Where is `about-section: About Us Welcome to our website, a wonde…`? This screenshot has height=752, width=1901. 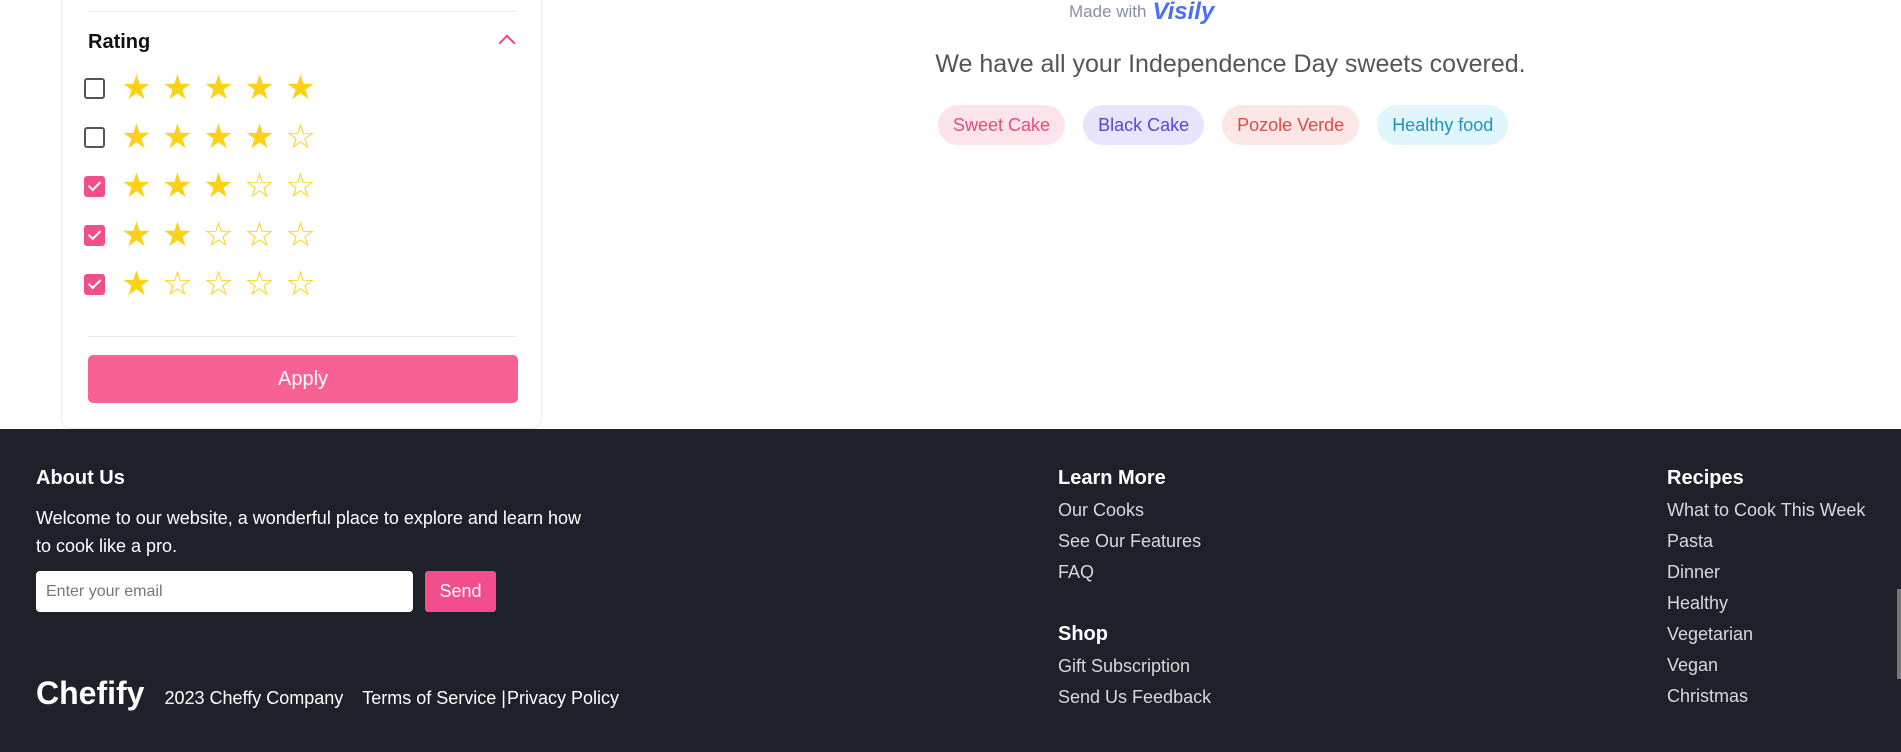
about-section: About Us Welcome to our website, a wonde… is located at coordinates (316, 513).